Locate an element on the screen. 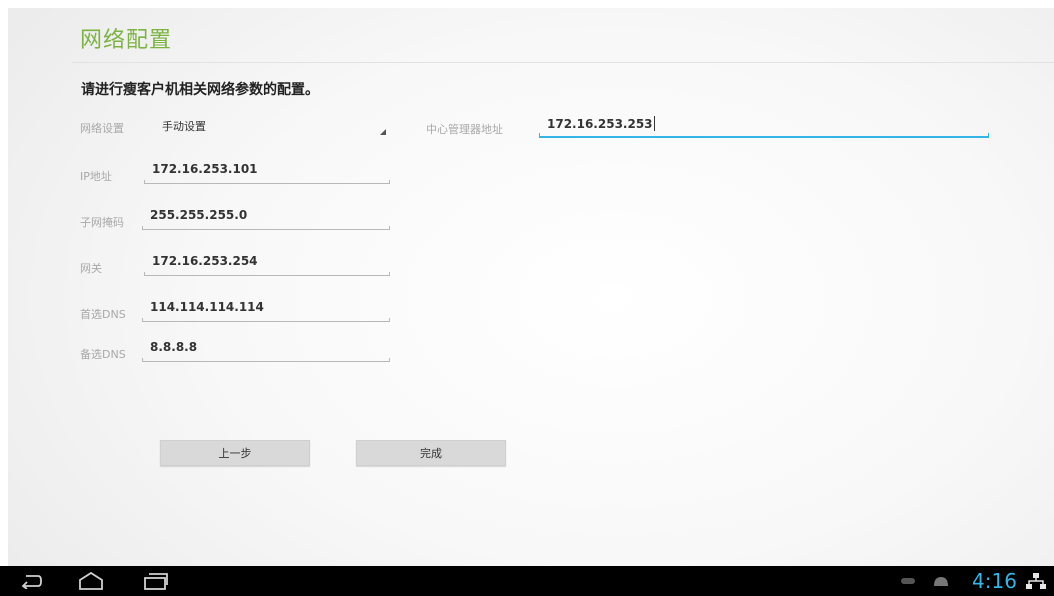  manager-address-label: 中心管理器地址 is located at coordinates (464, 129).